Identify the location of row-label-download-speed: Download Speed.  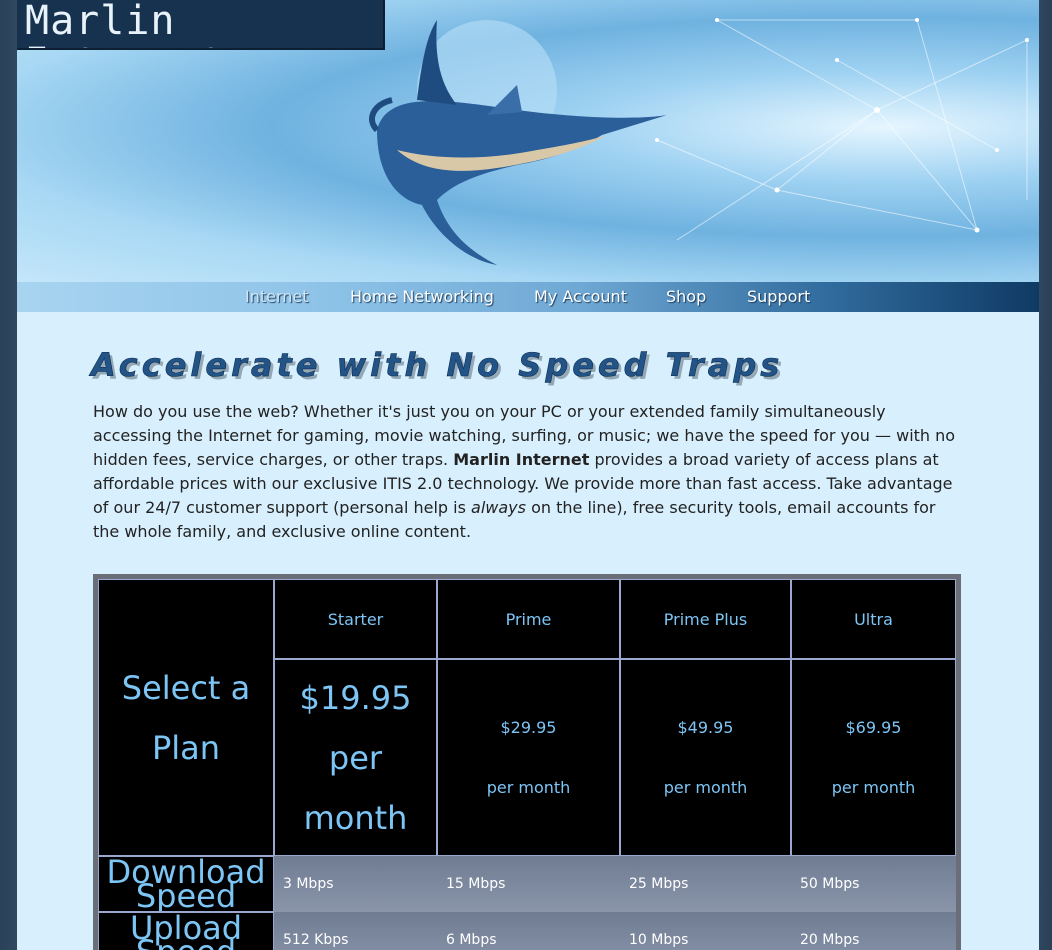
(186, 884).